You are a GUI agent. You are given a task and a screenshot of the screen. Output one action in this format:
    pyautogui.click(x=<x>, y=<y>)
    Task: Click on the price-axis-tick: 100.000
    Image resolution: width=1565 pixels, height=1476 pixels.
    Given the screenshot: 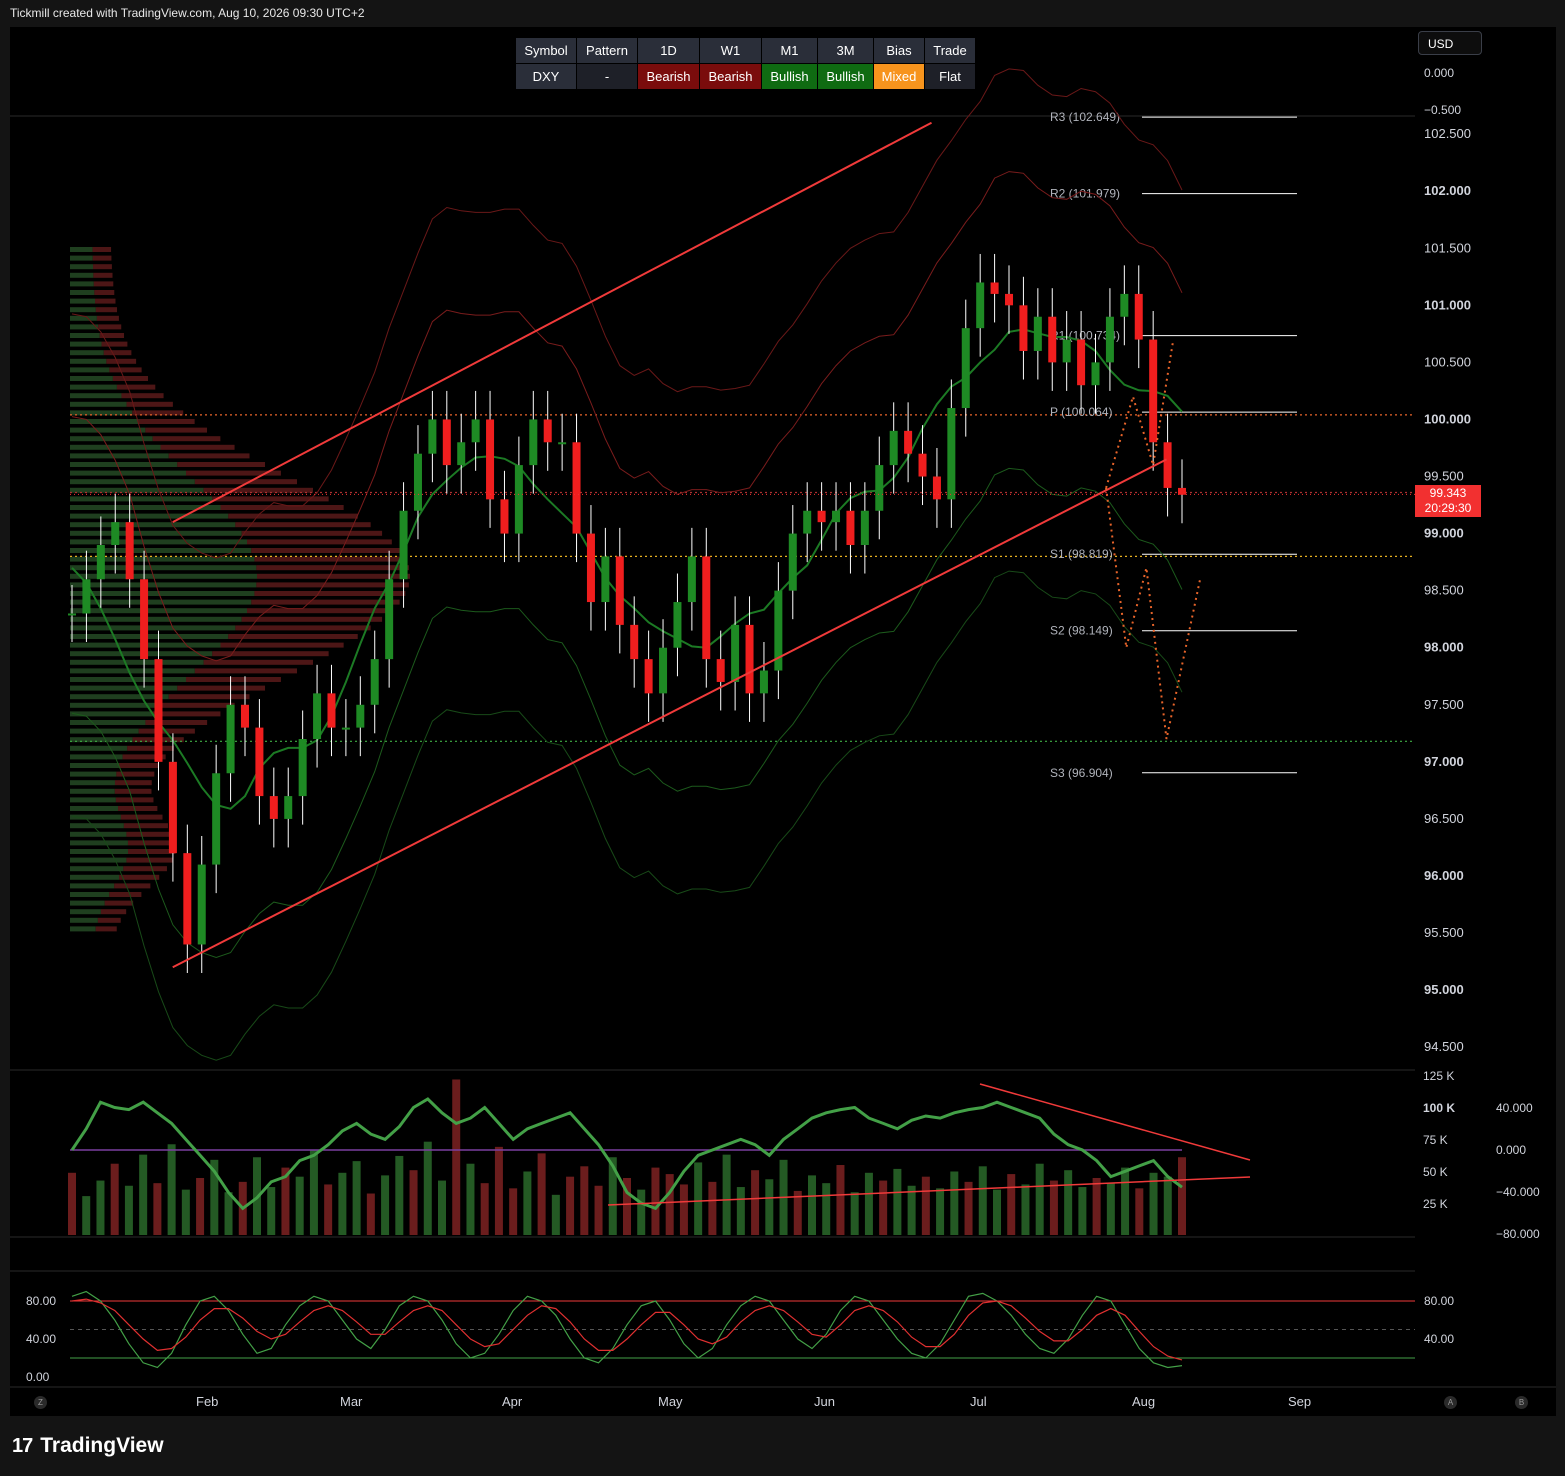 What is the action you would take?
    pyautogui.click(x=1447, y=418)
    